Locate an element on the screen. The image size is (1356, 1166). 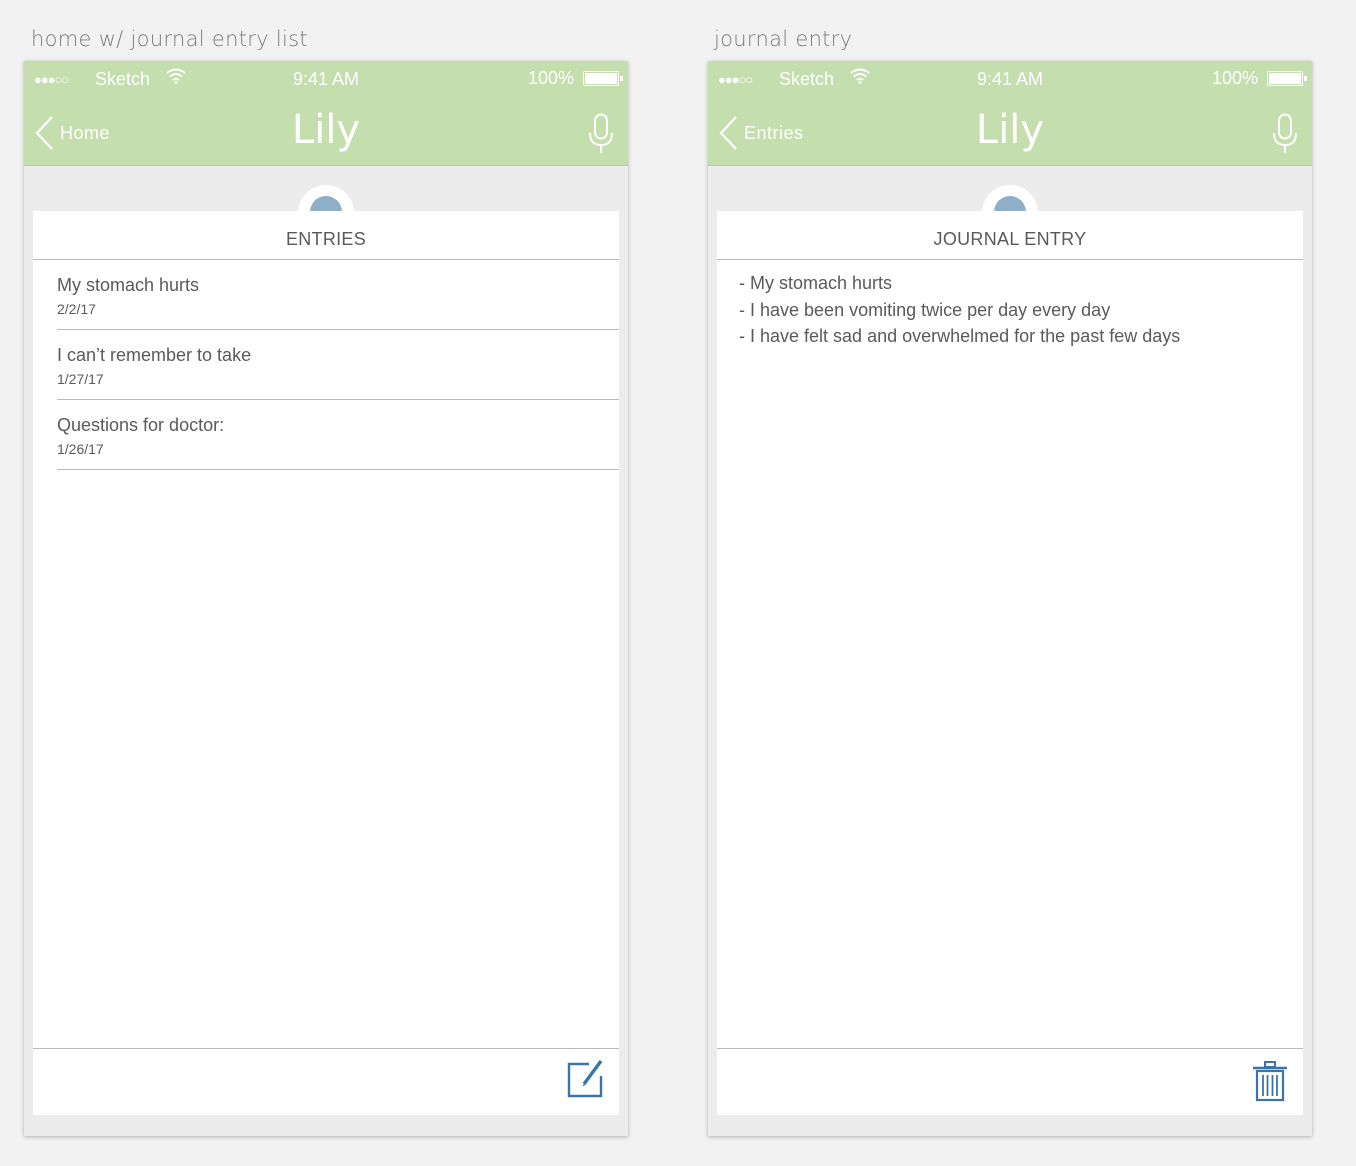
artboard-label-journal-entry: journal entry is located at coordinates (783, 39).